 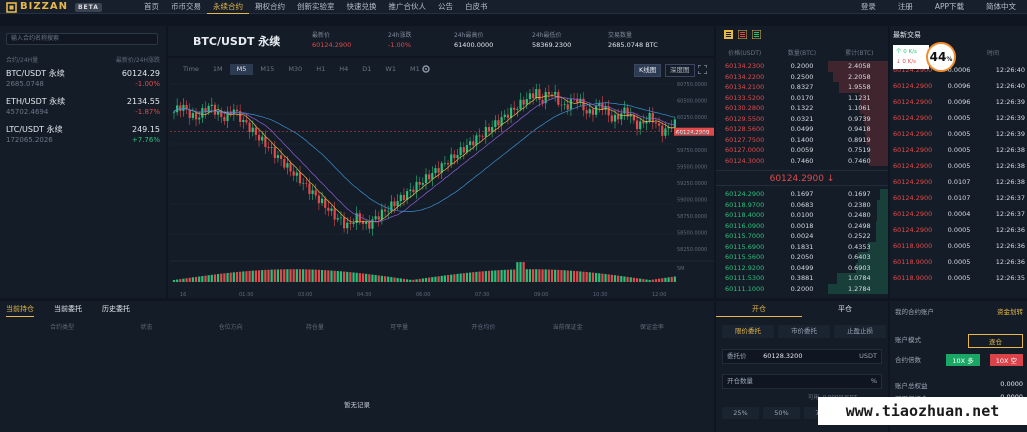 What do you see at coordinates (116, 310) in the screenshot?
I see `positions-tab-2: 历史委托` at bounding box center [116, 310].